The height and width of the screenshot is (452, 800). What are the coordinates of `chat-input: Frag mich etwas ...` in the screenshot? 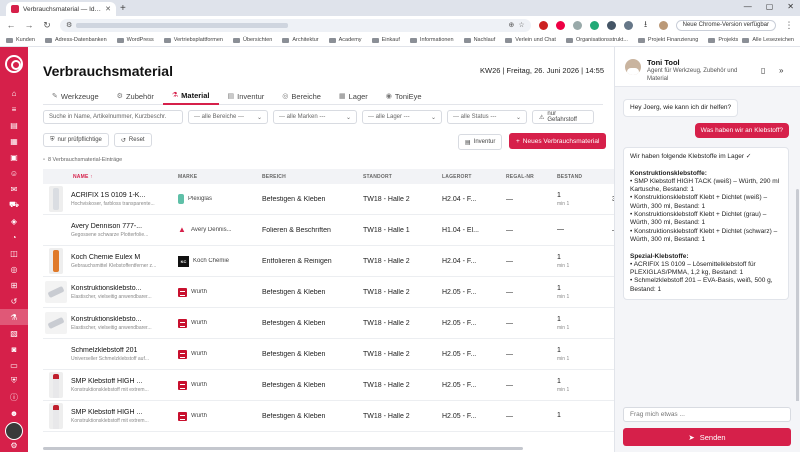 It's located at (707, 414).